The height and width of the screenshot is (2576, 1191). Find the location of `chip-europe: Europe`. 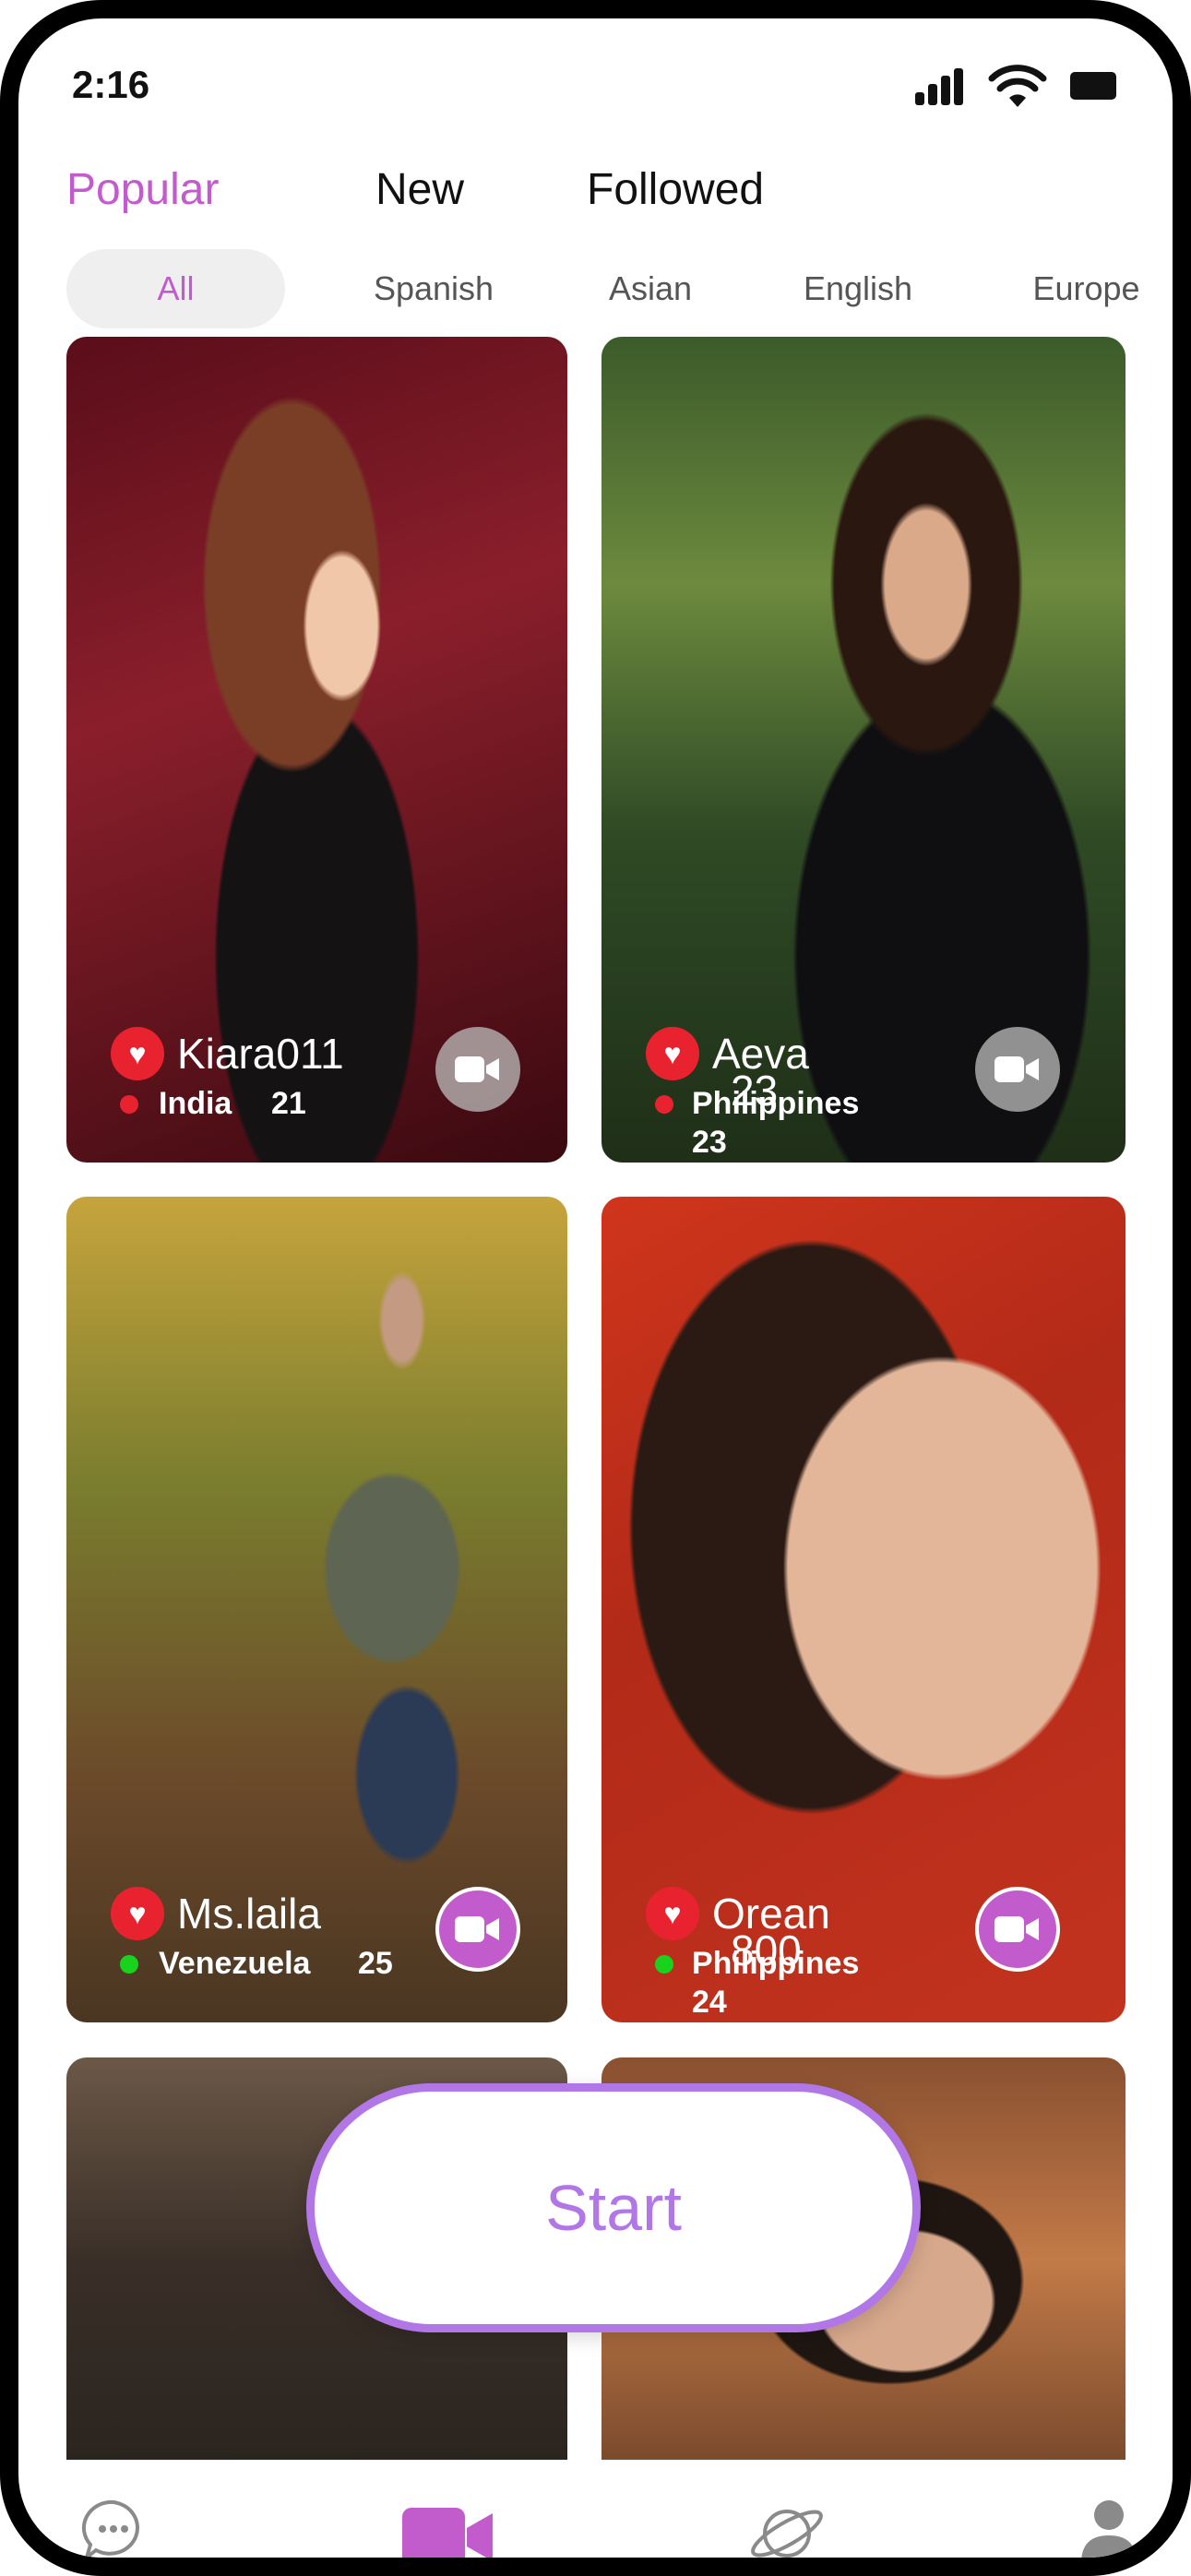

chip-europe: Europe is located at coordinates (1086, 288).